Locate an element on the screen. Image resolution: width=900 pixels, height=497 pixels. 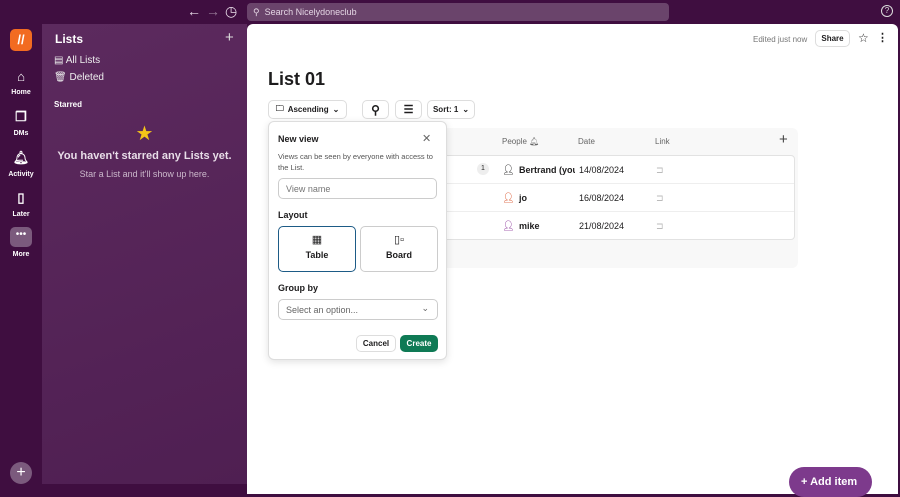
starred-heading: Starred is located at coordinates (68, 104).